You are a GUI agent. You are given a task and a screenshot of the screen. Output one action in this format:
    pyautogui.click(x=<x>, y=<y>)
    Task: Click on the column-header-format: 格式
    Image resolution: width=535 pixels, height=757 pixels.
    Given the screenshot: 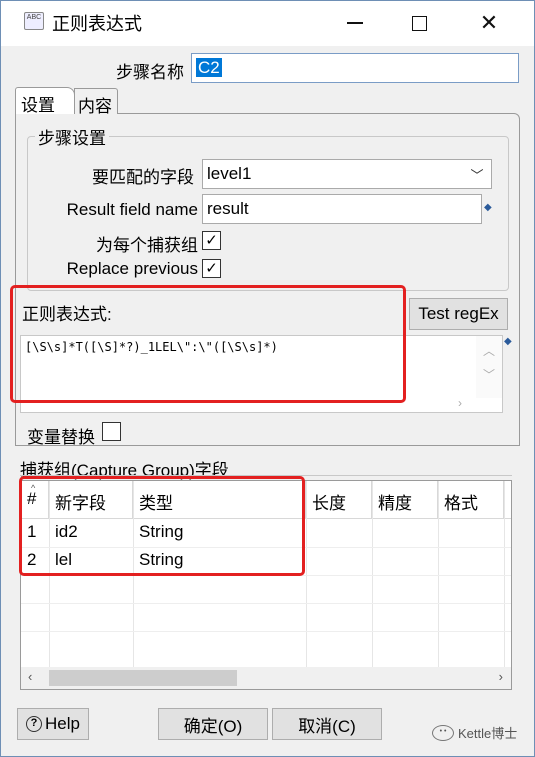 What is the action you would take?
    pyautogui.click(x=471, y=500)
    